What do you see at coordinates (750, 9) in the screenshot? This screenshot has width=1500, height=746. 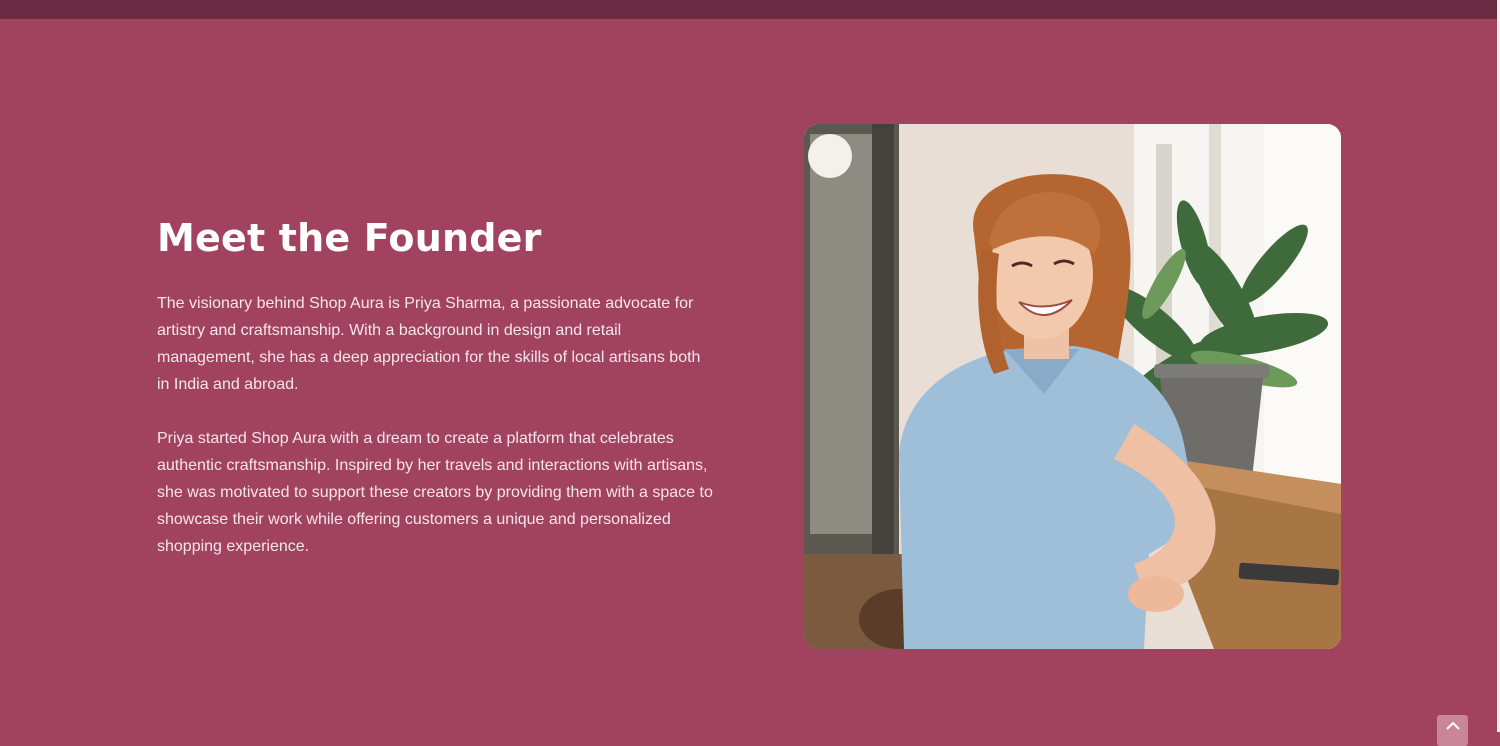 I see `top-navigation-bar` at bounding box center [750, 9].